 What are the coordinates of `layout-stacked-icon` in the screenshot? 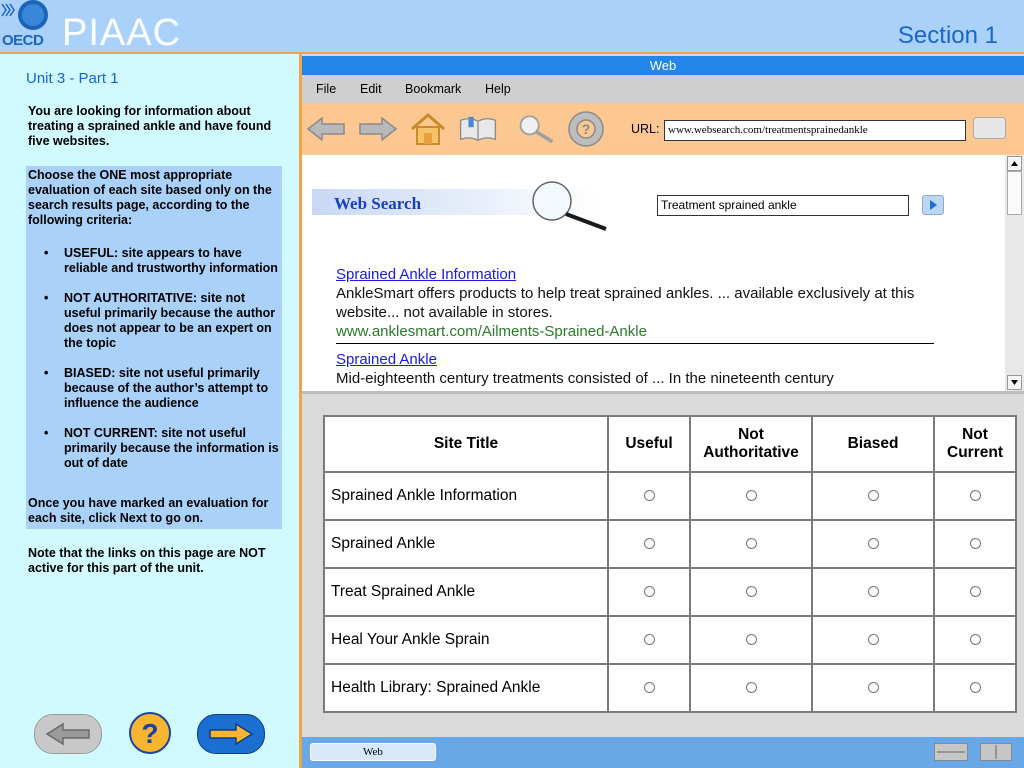 It's located at (951, 752).